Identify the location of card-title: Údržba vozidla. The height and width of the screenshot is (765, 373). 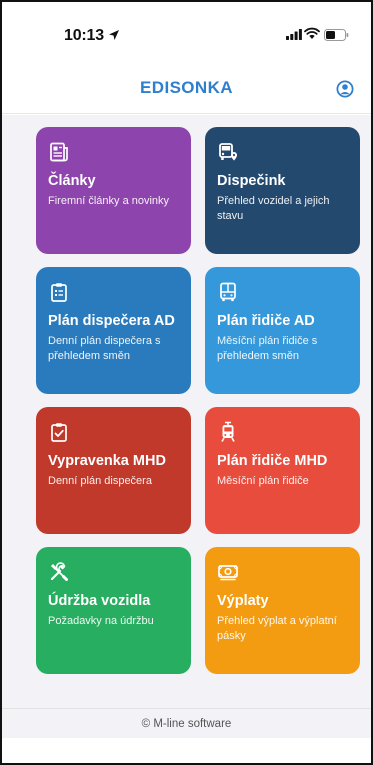
(99, 601).